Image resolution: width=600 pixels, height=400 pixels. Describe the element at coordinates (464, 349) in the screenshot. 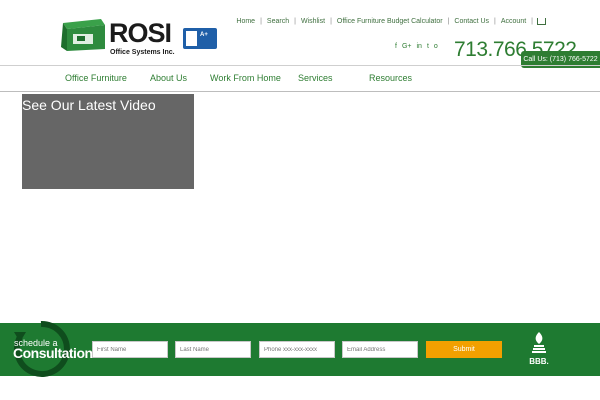

I see `submit-button: Submit` at that location.